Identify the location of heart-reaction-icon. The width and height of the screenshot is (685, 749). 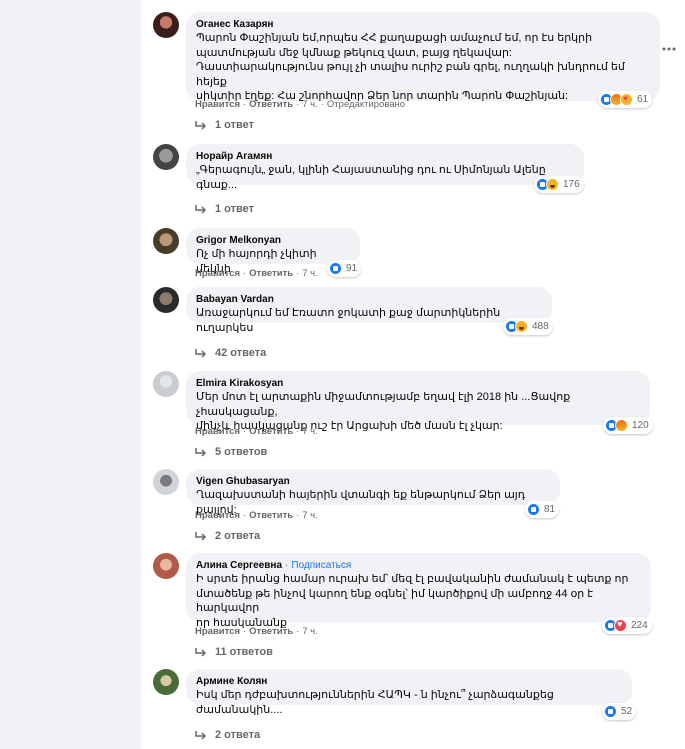
(620, 625).